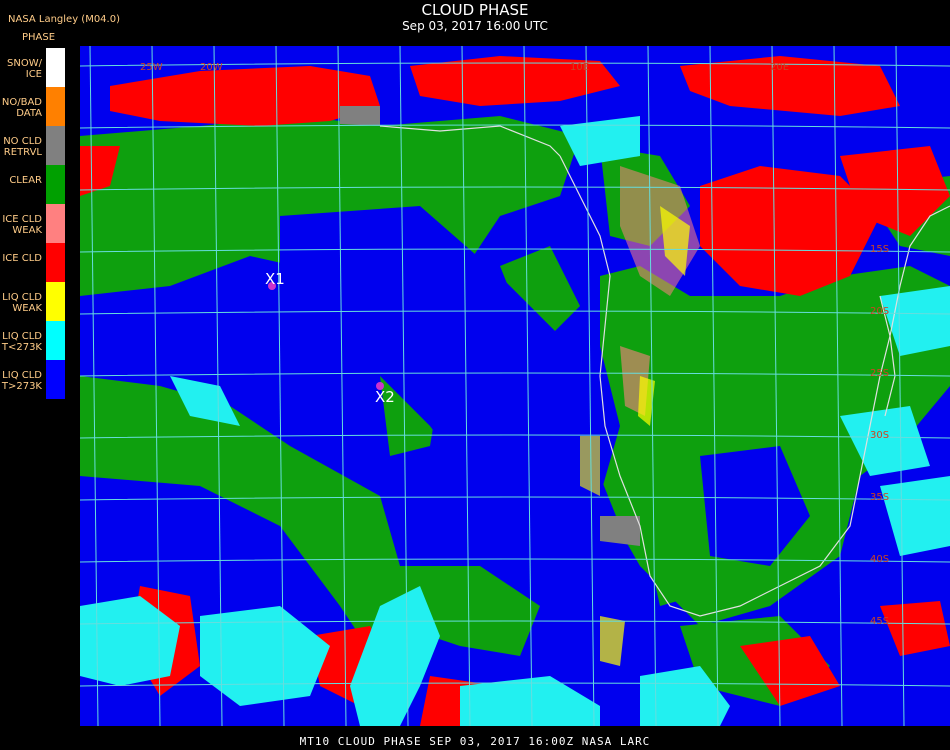  Describe the element at coordinates (21, 108) in the screenshot. I see `legend-label: NO/BAD DATA` at that location.